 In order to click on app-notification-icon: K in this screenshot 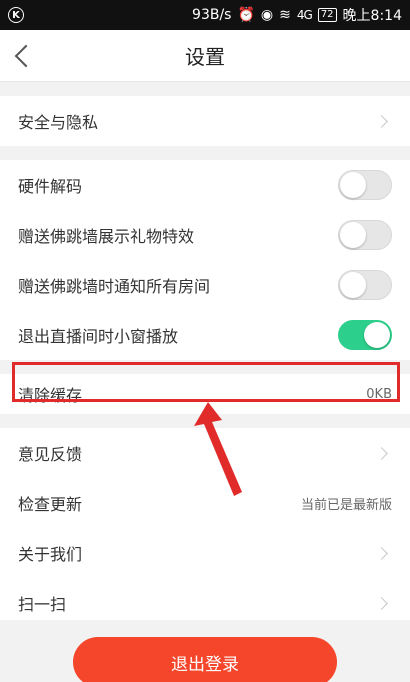, I will do `click(16, 15)`.